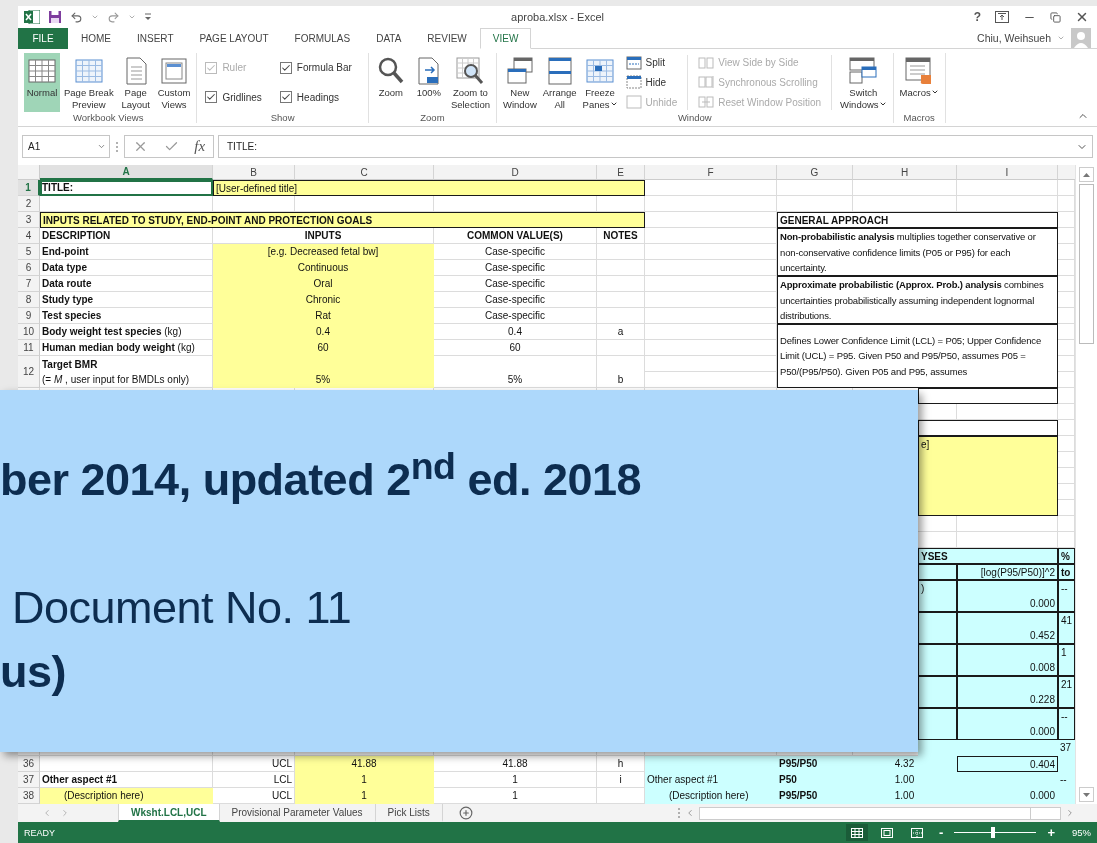  Describe the element at coordinates (323, 372) in the screenshot. I see `table-cell: 5%` at that location.